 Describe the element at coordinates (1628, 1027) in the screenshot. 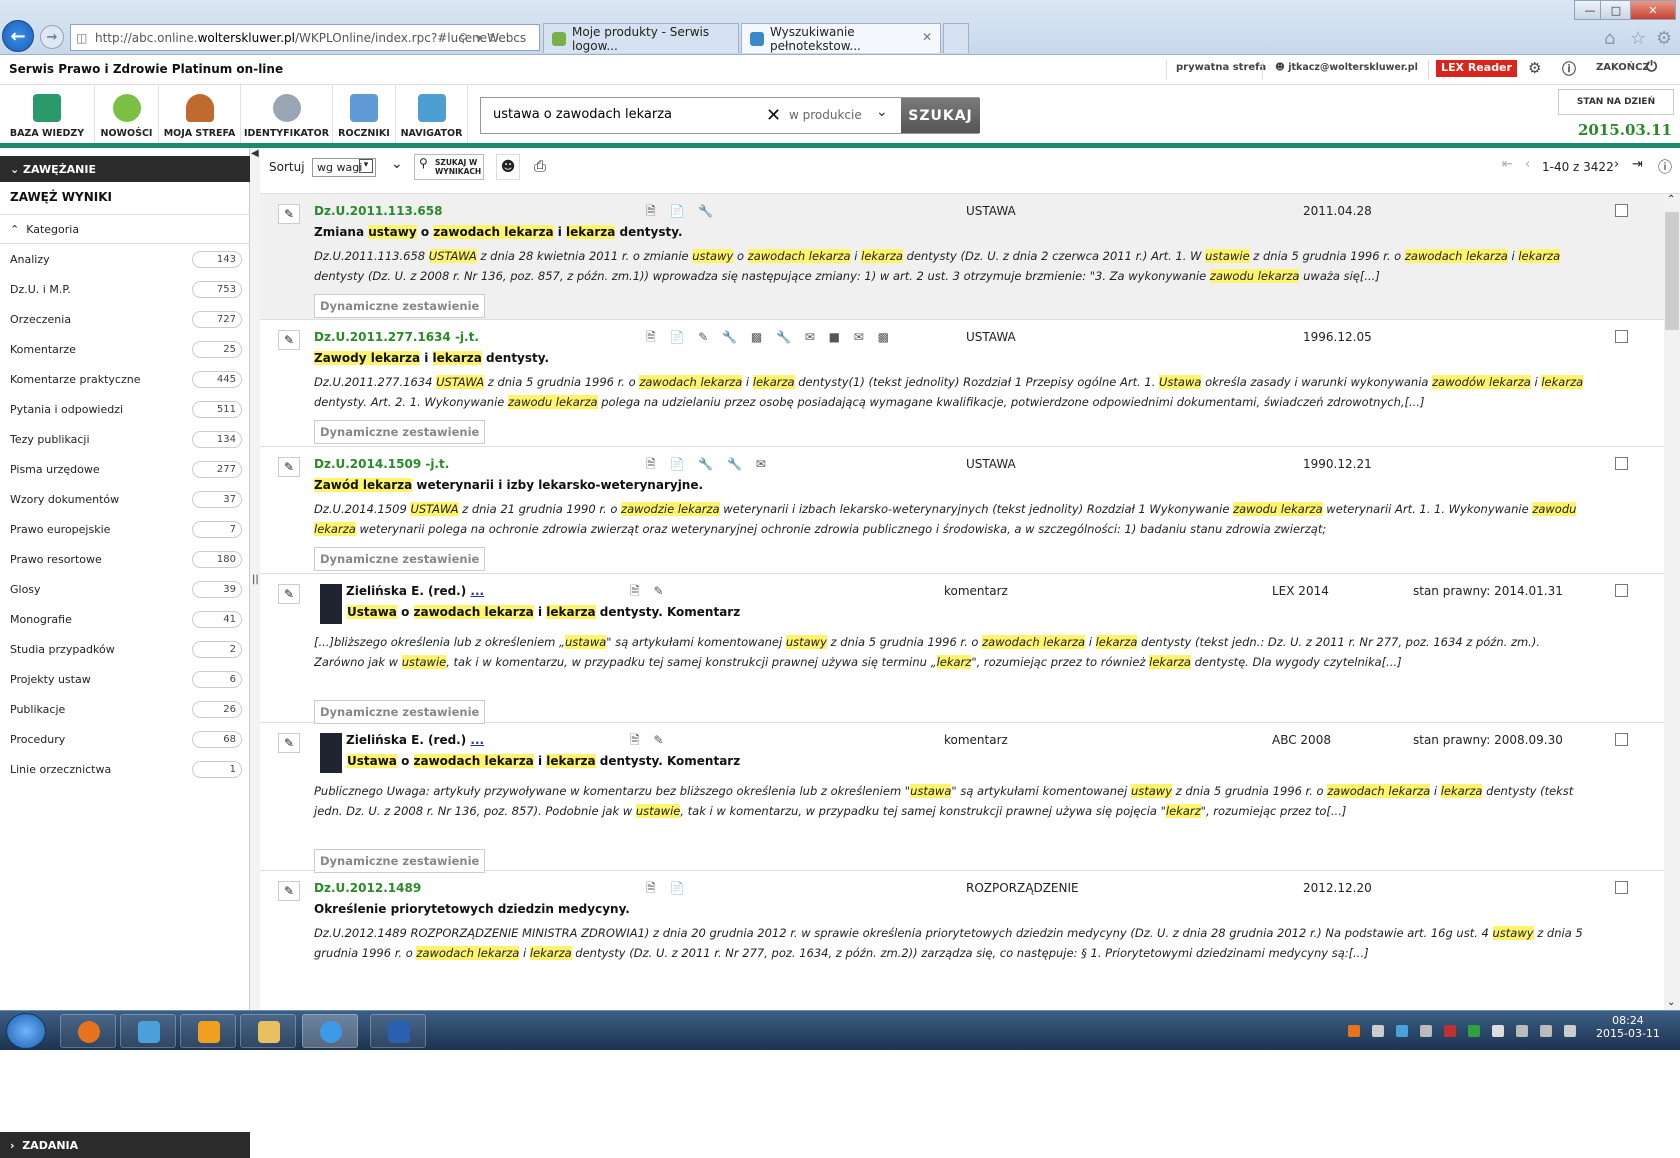

I see `clock: 08:24 2015-03-11` at that location.